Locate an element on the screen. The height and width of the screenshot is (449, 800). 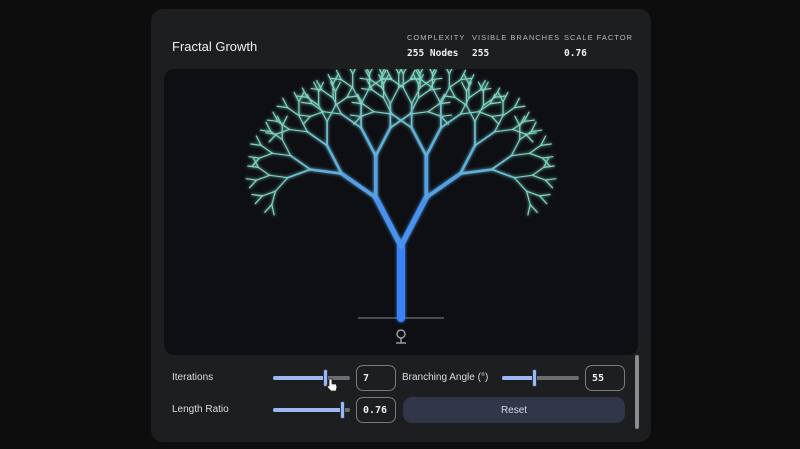
branching-angle-input: 55 is located at coordinates (605, 378).